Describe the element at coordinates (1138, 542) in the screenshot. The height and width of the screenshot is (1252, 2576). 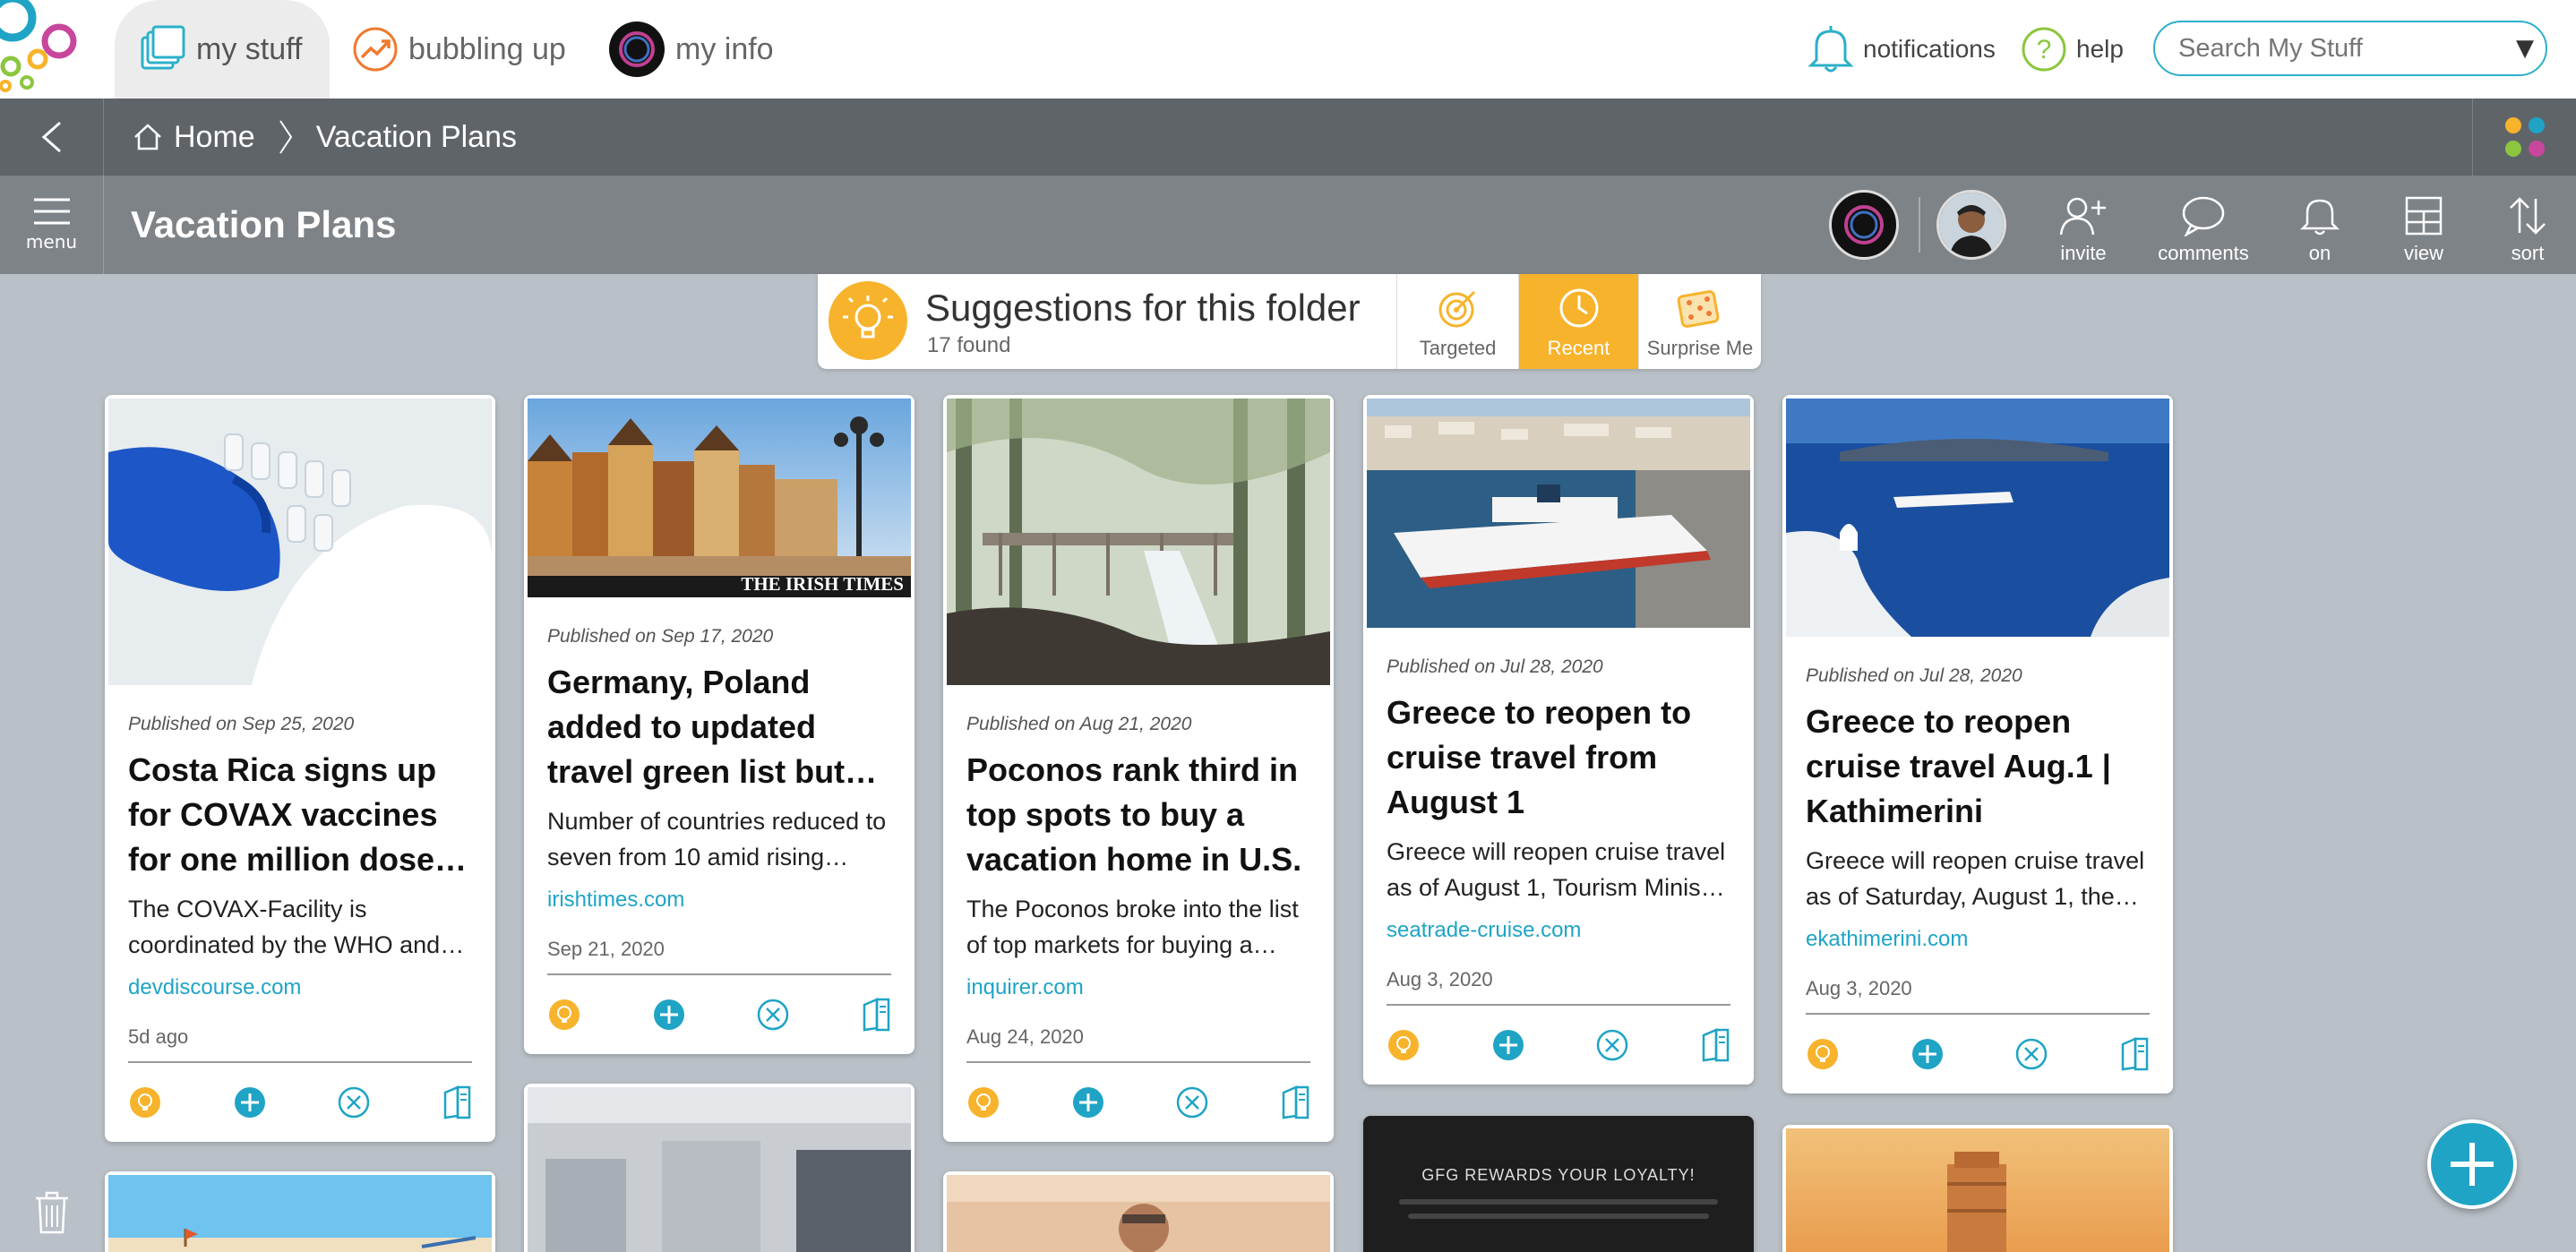
I see `card-image-waterfall` at that location.